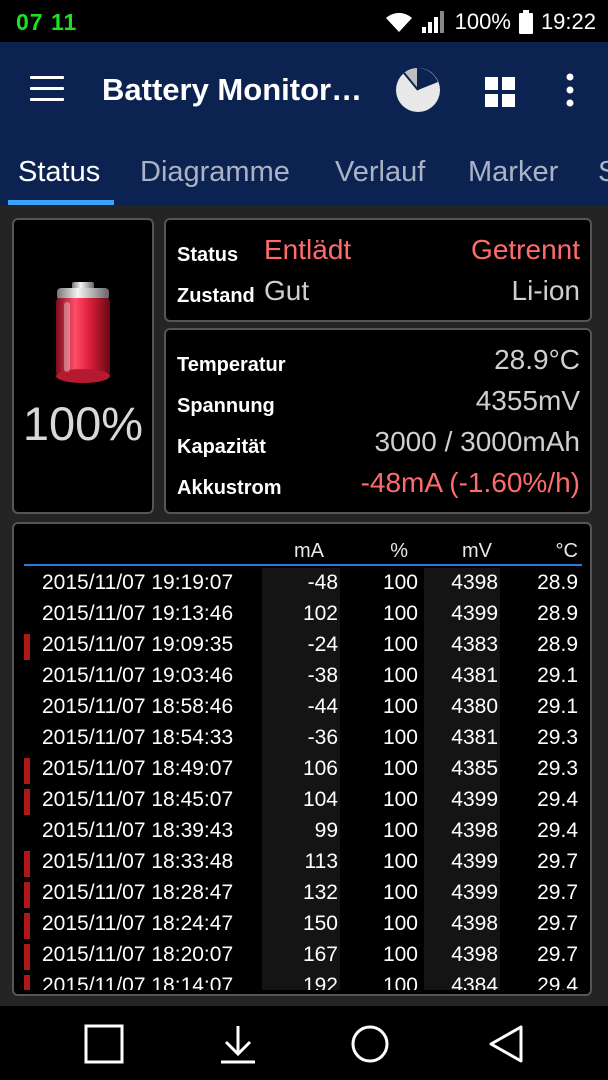  I want to click on wifi-icon, so click(398, 22).